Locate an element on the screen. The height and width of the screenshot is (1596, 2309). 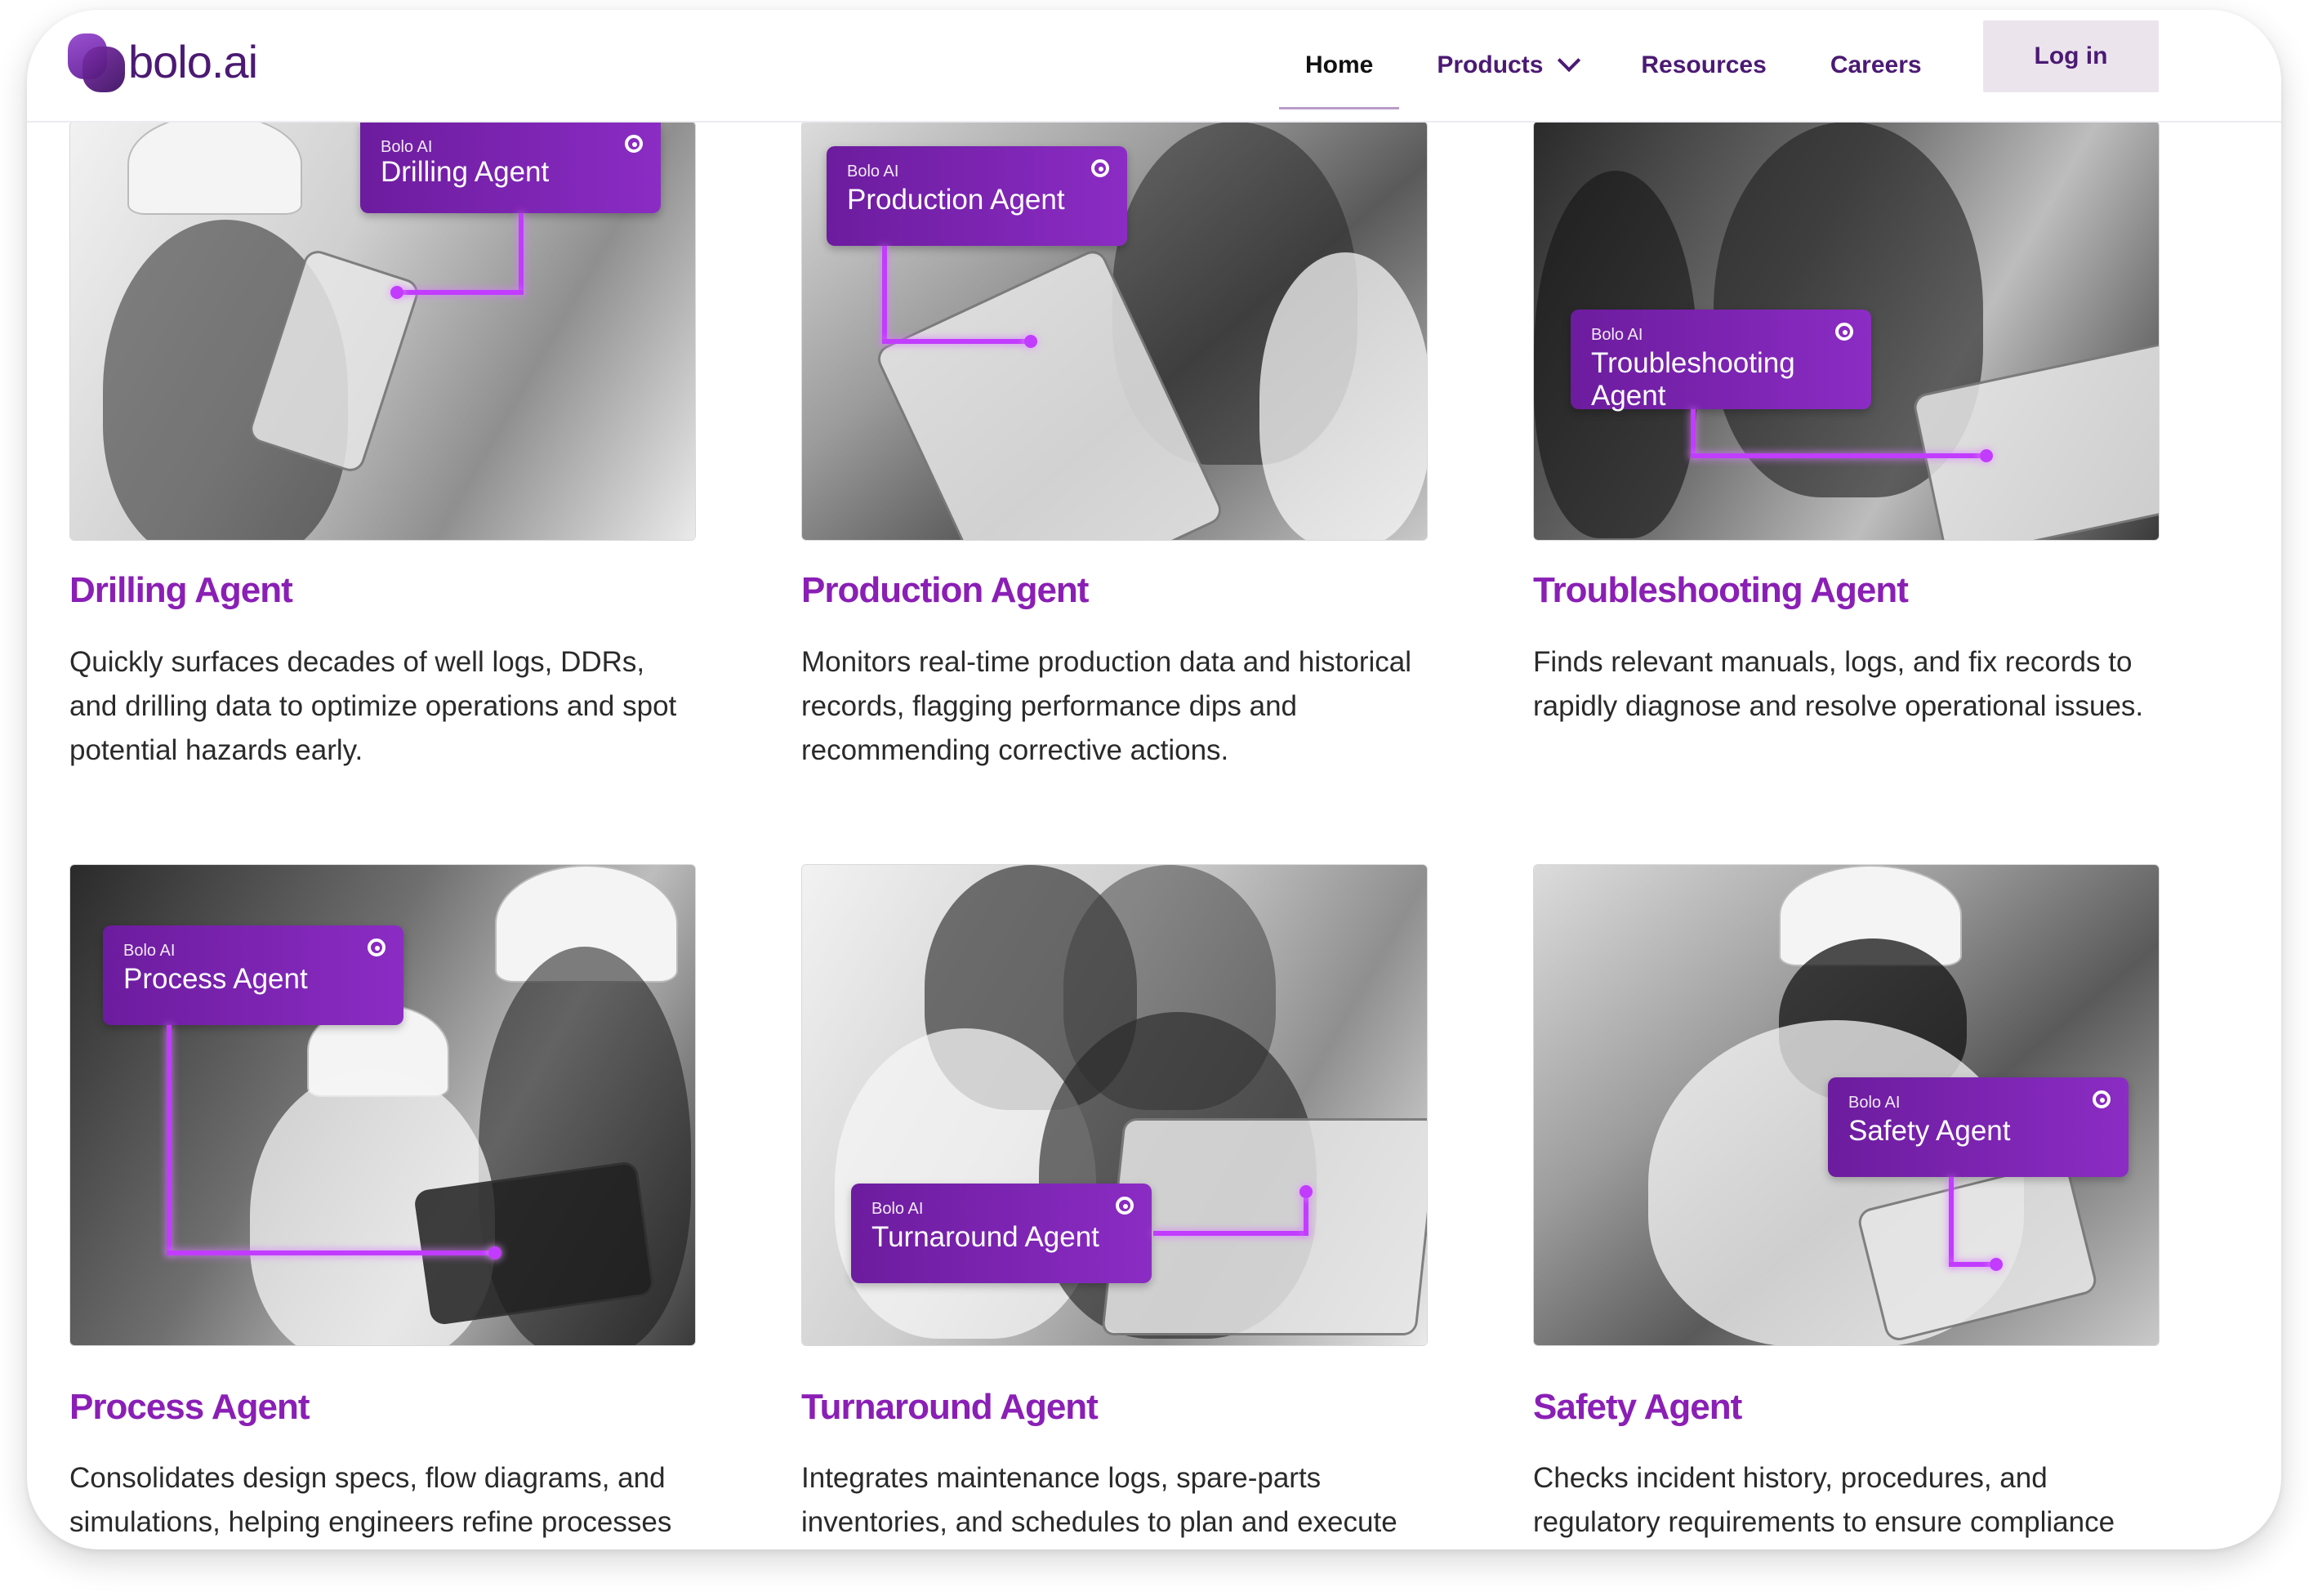
login-button: Log in is located at coordinates (2071, 56).